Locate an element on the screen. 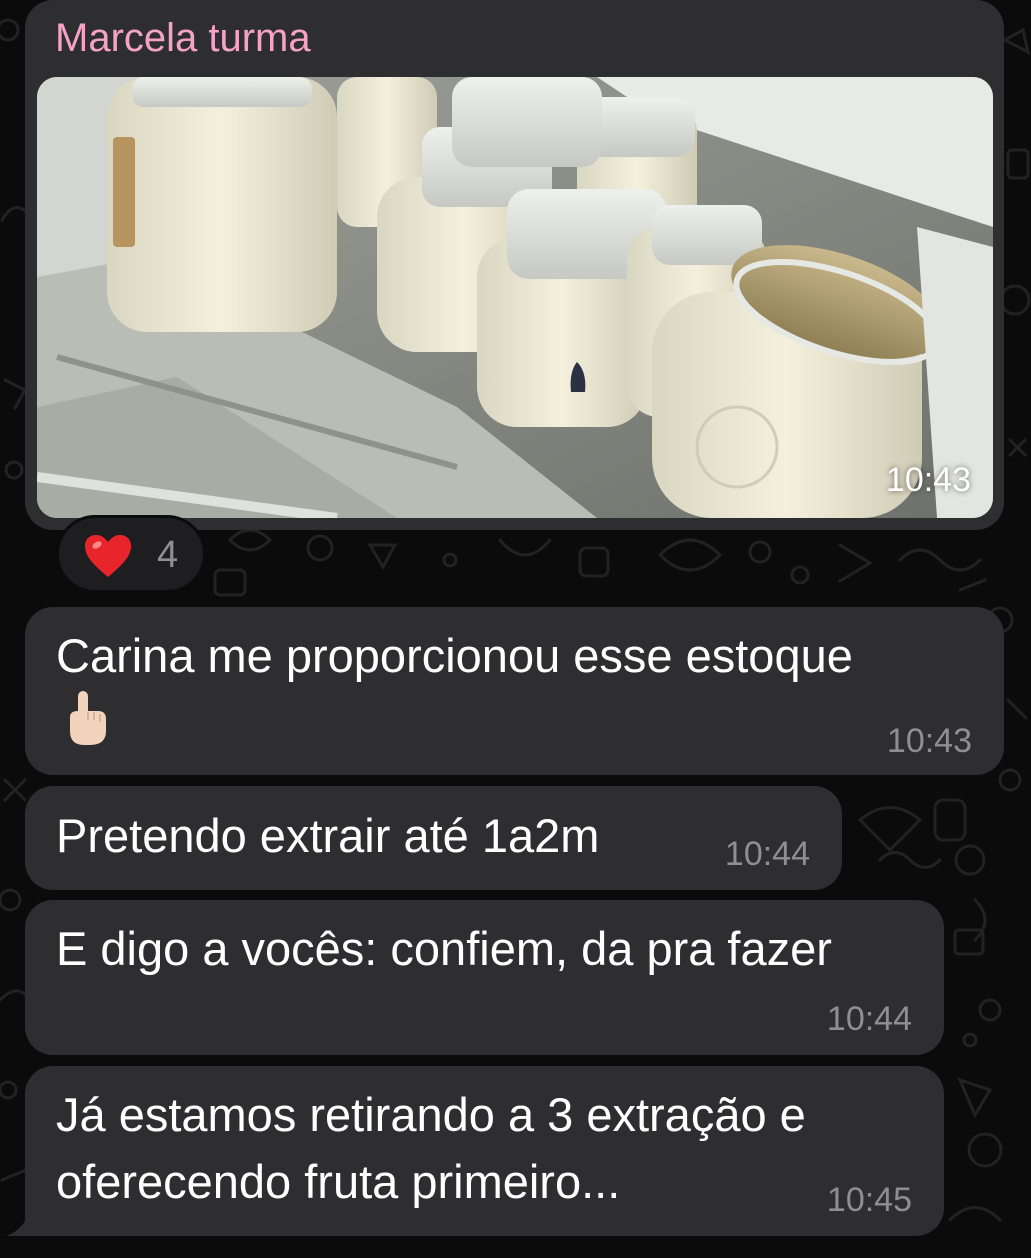 This screenshot has height=1258, width=1031. message-text: Pretendo extrair até 1a2m is located at coordinates (328, 835).